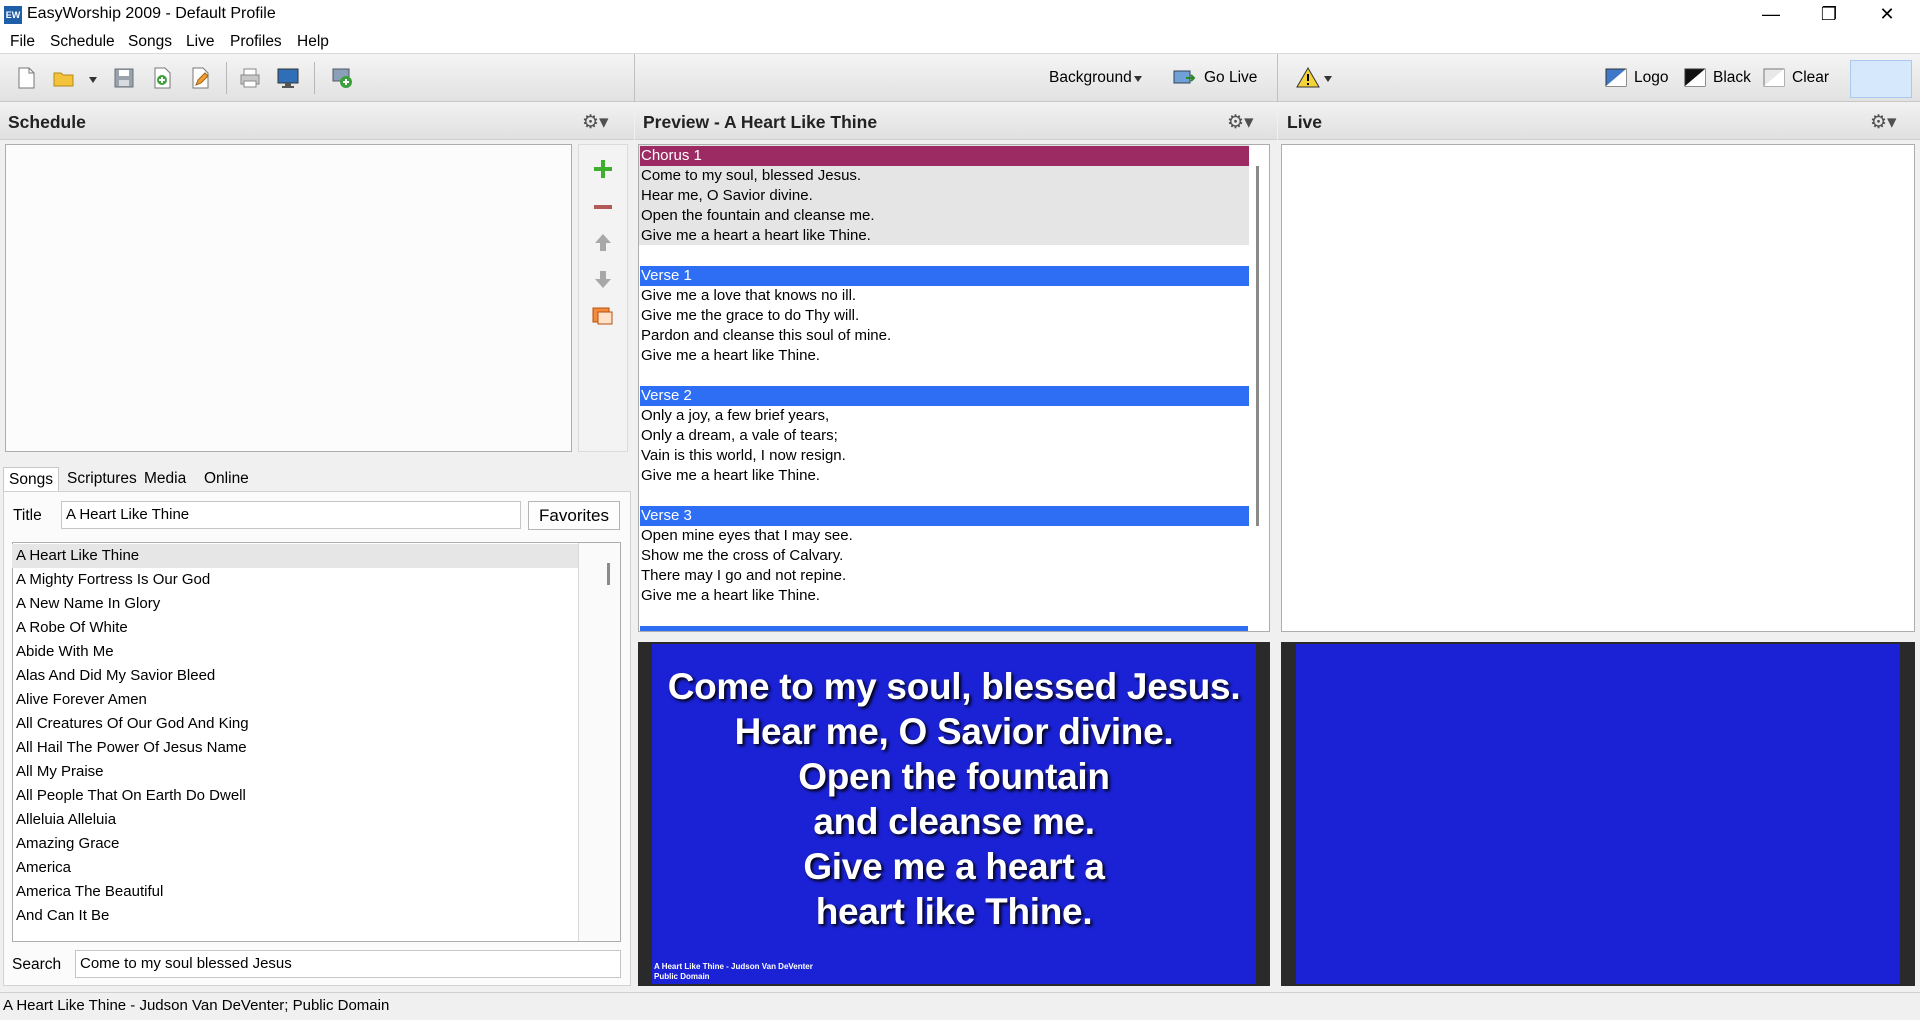  Describe the element at coordinates (1090, 78) in the screenshot. I see `background-button: Background` at that location.